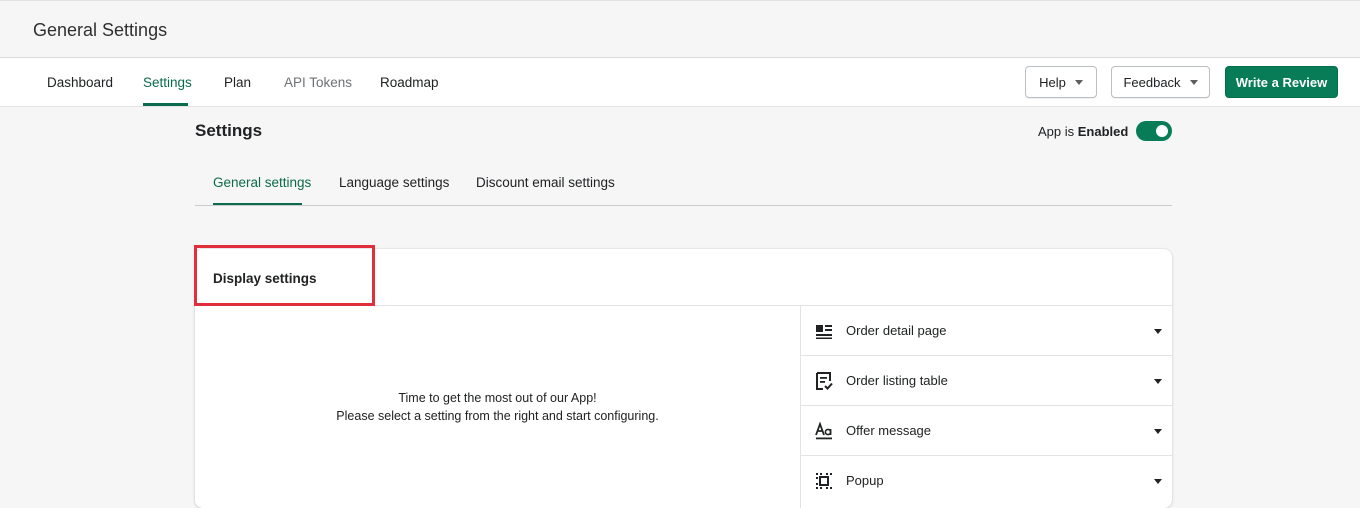 This screenshot has height=508, width=1360. Describe the element at coordinates (167, 82) in the screenshot. I see `nav-tab-settings: Settings` at that location.